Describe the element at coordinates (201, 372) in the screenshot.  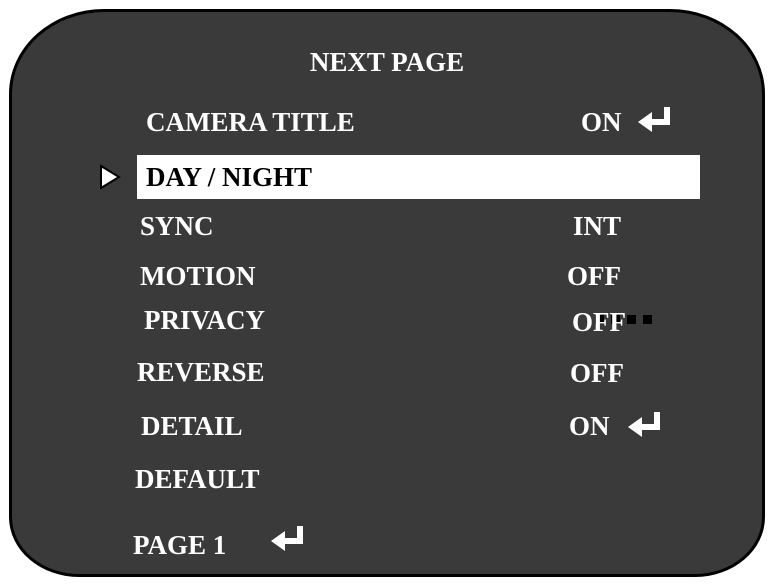
I see `menu-item-reverse: REVERSE` at that location.